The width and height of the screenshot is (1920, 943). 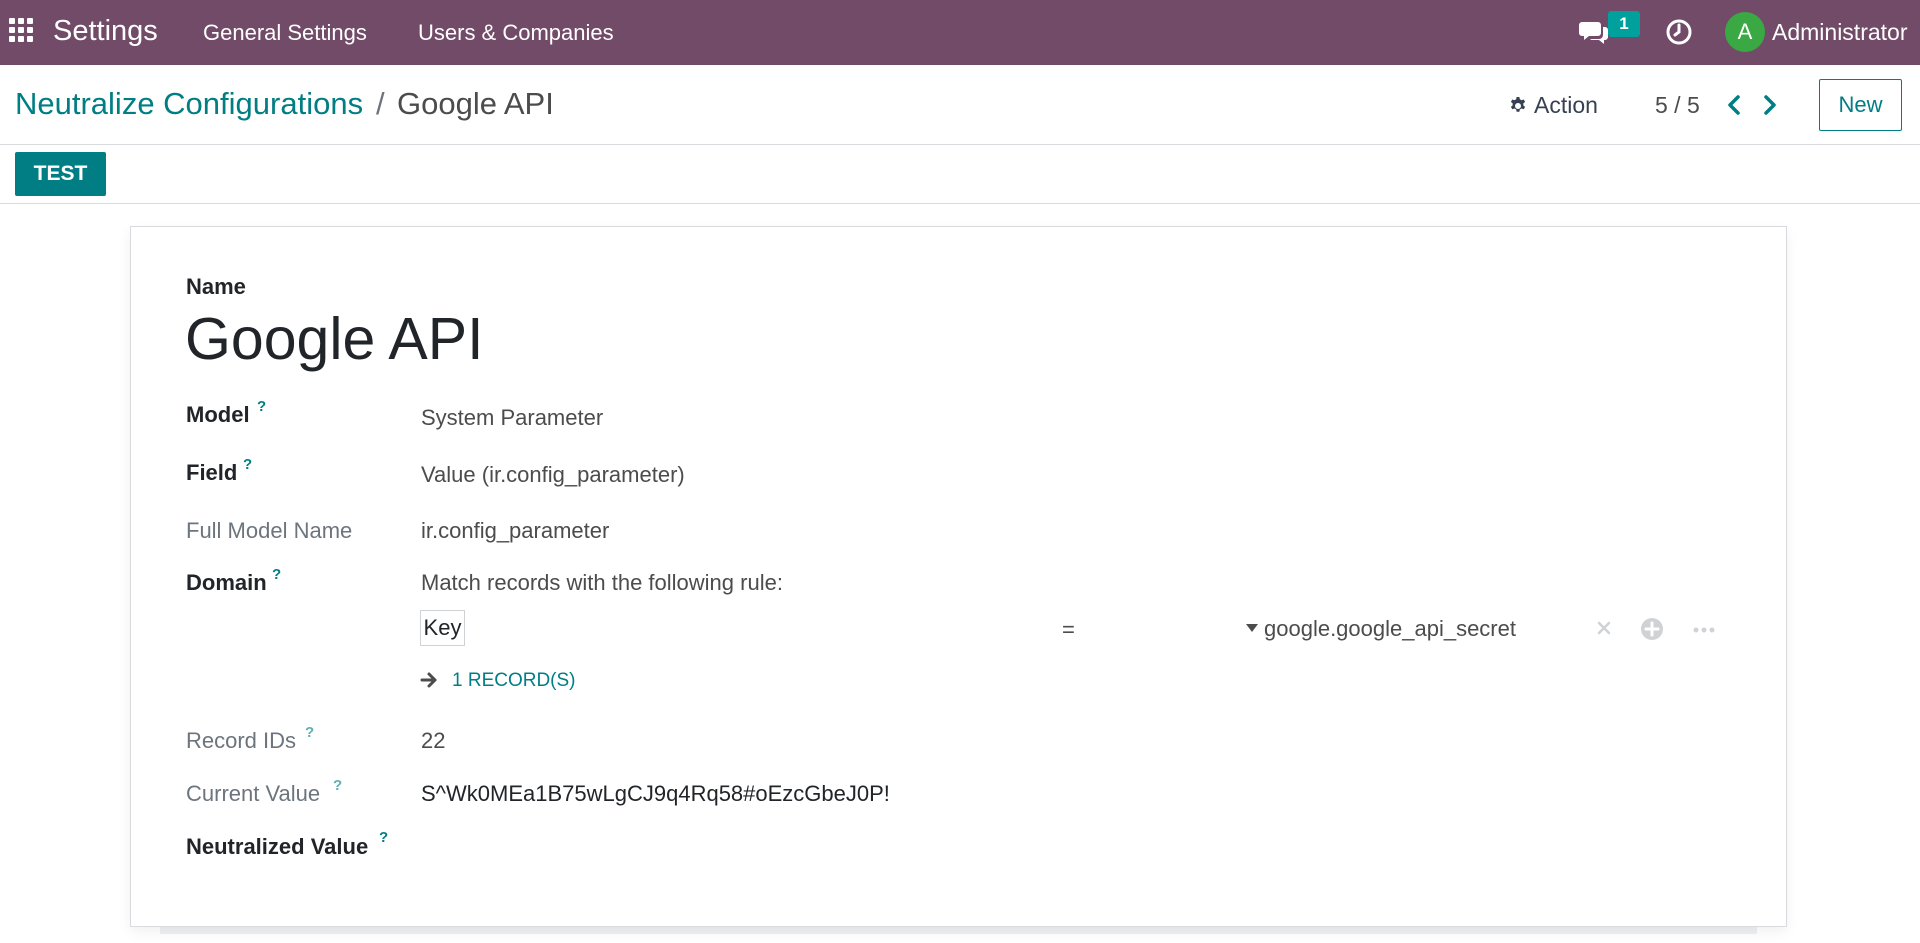 I want to click on records-link: 1 RECORD(S), so click(x=514, y=681).